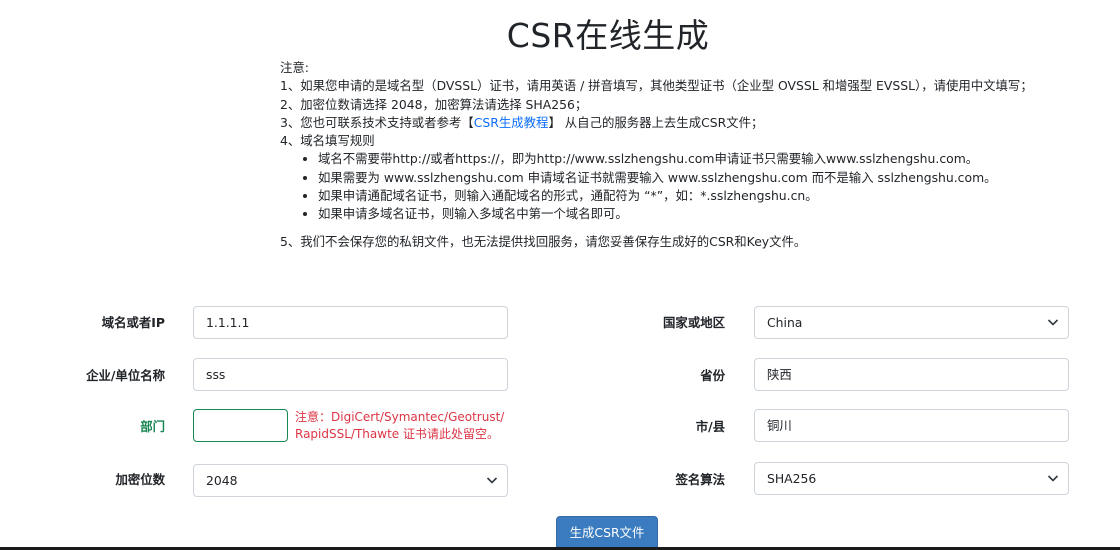  Describe the element at coordinates (712, 375) in the screenshot. I see `province-label: 省份` at that location.